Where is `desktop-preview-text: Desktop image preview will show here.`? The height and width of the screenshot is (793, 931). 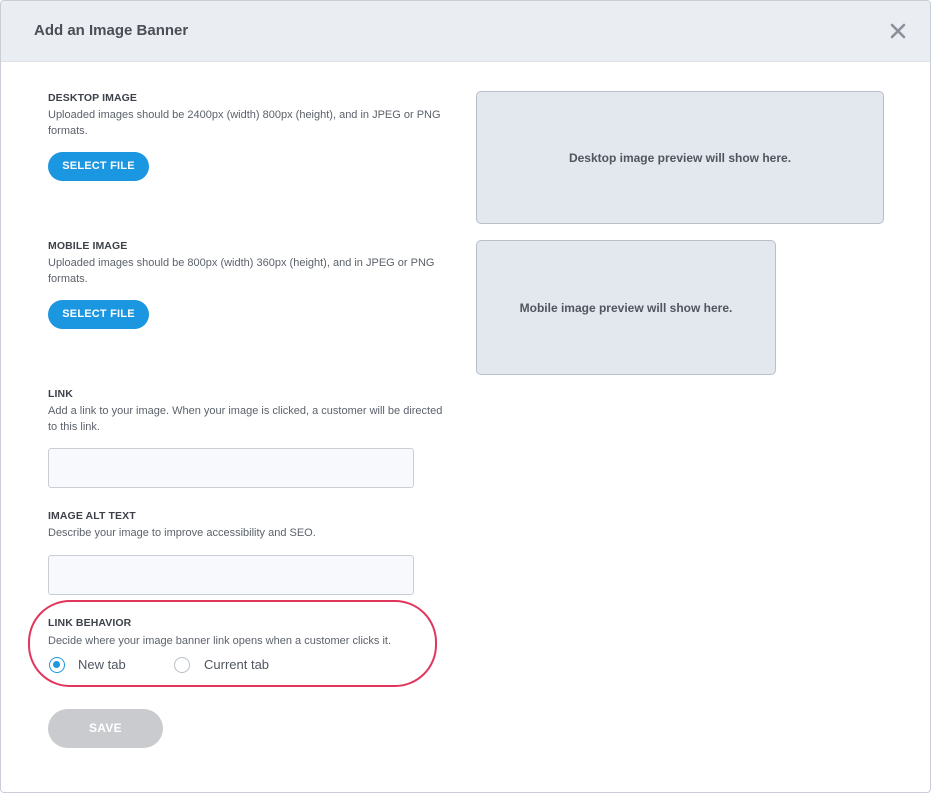 desktop-preview-text: Desktop image preview will show here. is located at coordinates (680, 157).